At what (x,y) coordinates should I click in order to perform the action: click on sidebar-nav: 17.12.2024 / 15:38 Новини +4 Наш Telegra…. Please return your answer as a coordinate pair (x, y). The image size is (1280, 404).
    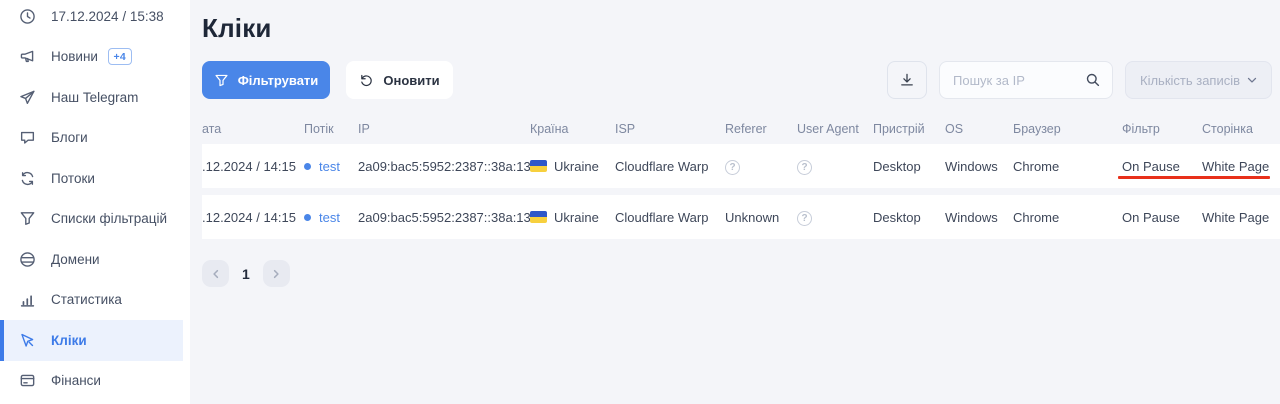
    Looking at the image, I should click on (95, 200).